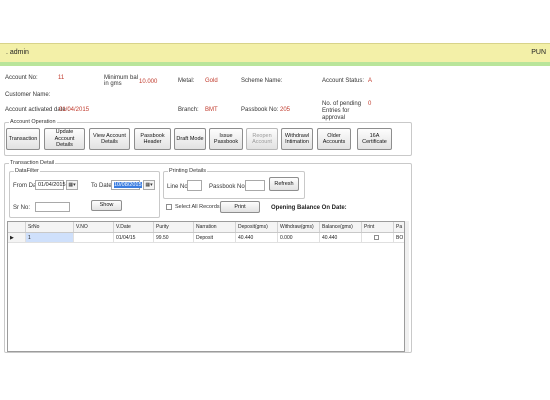 The height and width of the screenshot is (400, 550). What do you see at coordinates (399, 227) in the screenshot?
I see `col-header-pa: Pa` at bounding box center [399, 227].